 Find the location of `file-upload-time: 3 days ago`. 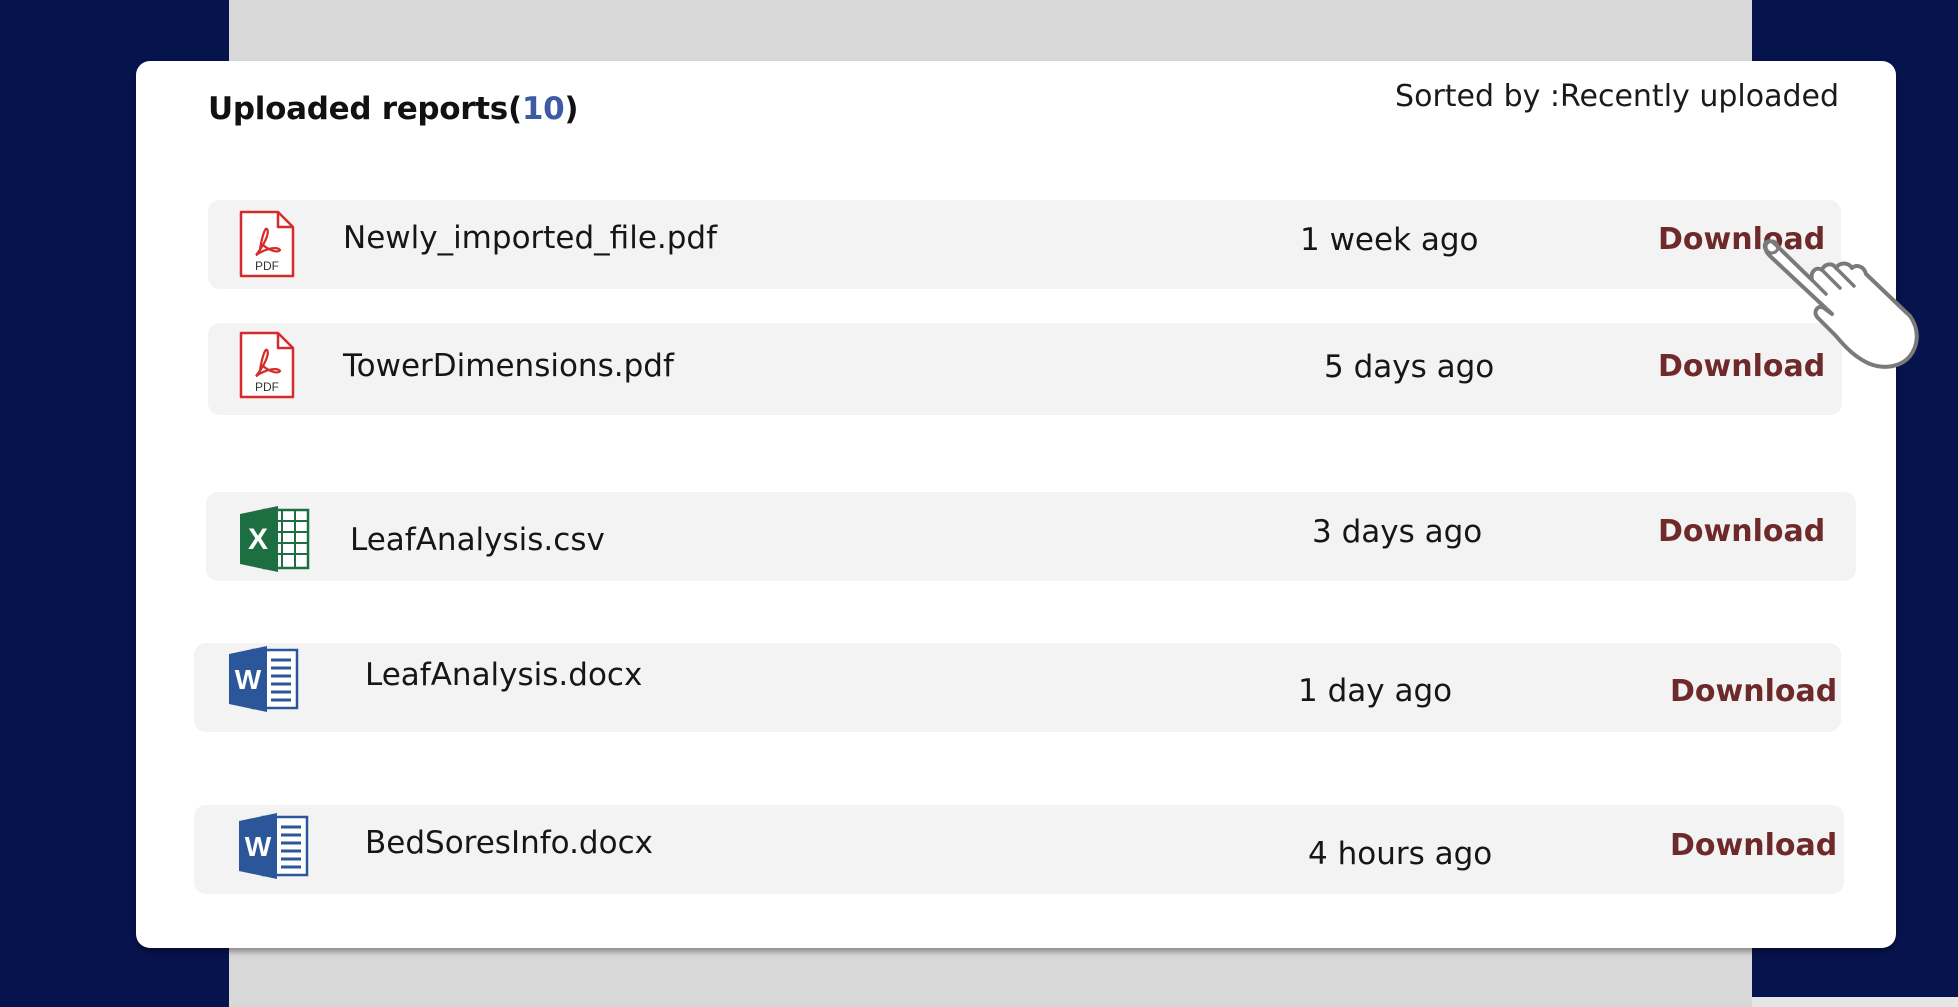

file-upload-time: 3 days ago is located at coordinates (1397, 532).